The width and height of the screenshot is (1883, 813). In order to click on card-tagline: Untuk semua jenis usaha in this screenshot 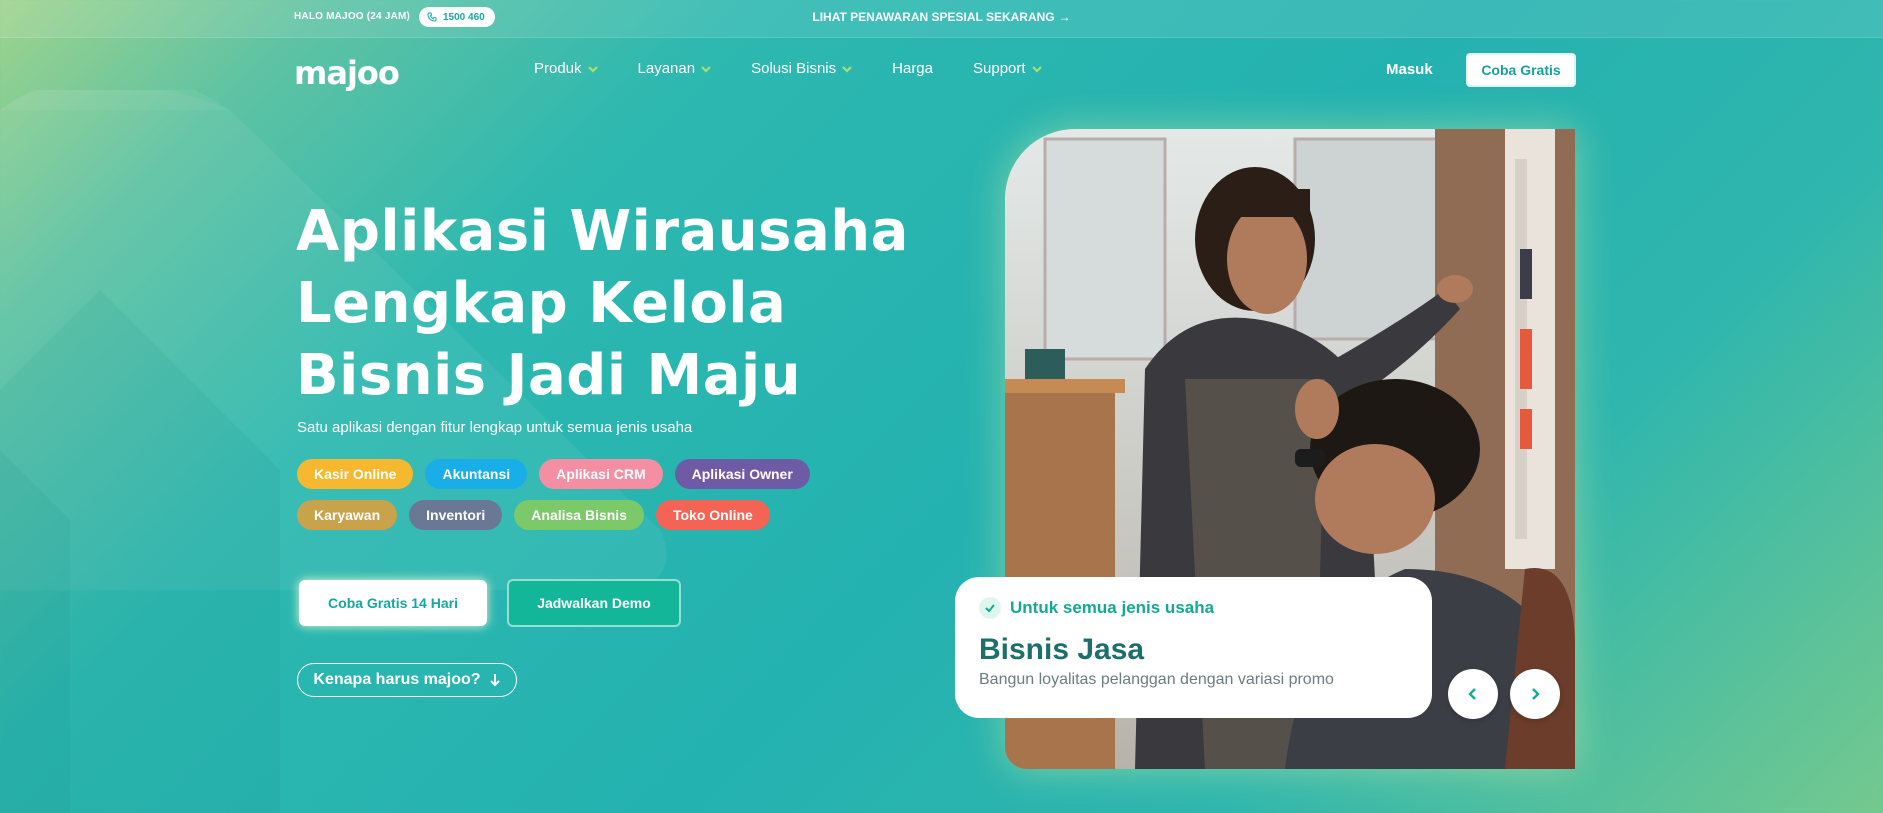, I will do `click(1193, 608)`.